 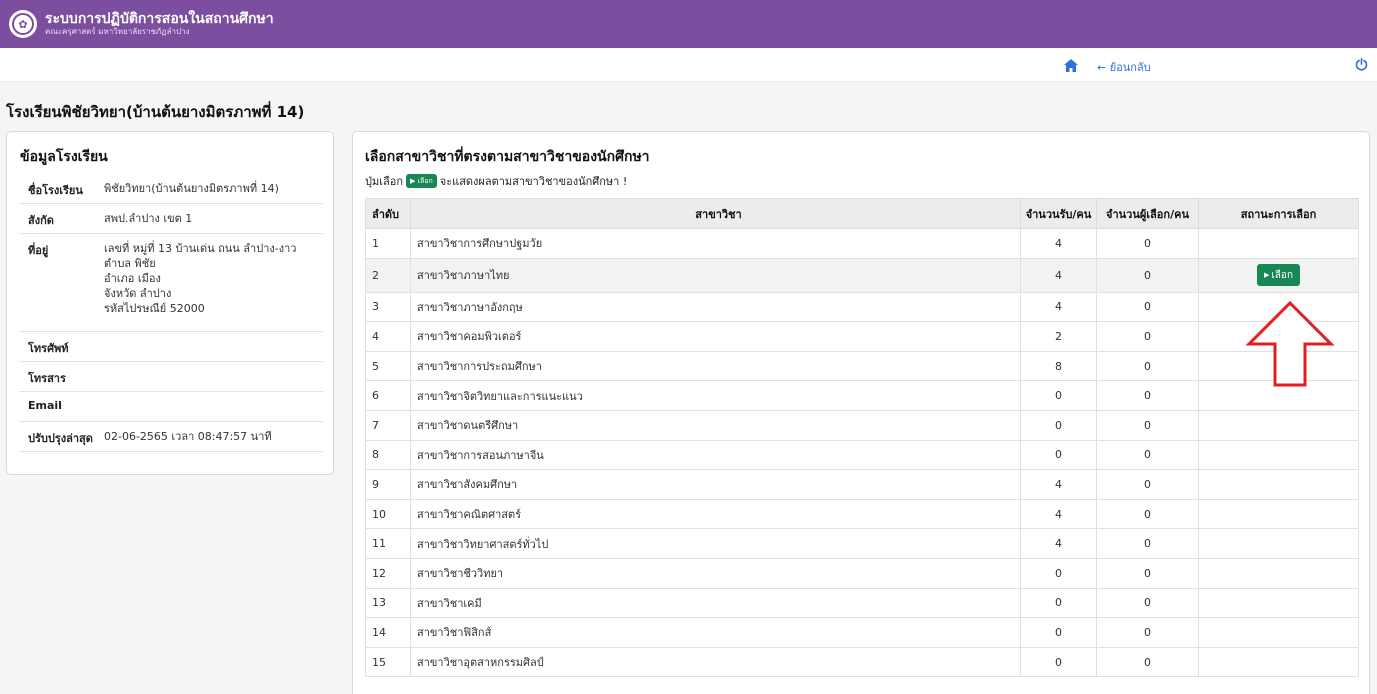 What do you see at coordinates (715, 366) in the screenshot?
I see `row-major-name: สาขาวิชาการประถมศึกษา` at bounding box center [715, 366].